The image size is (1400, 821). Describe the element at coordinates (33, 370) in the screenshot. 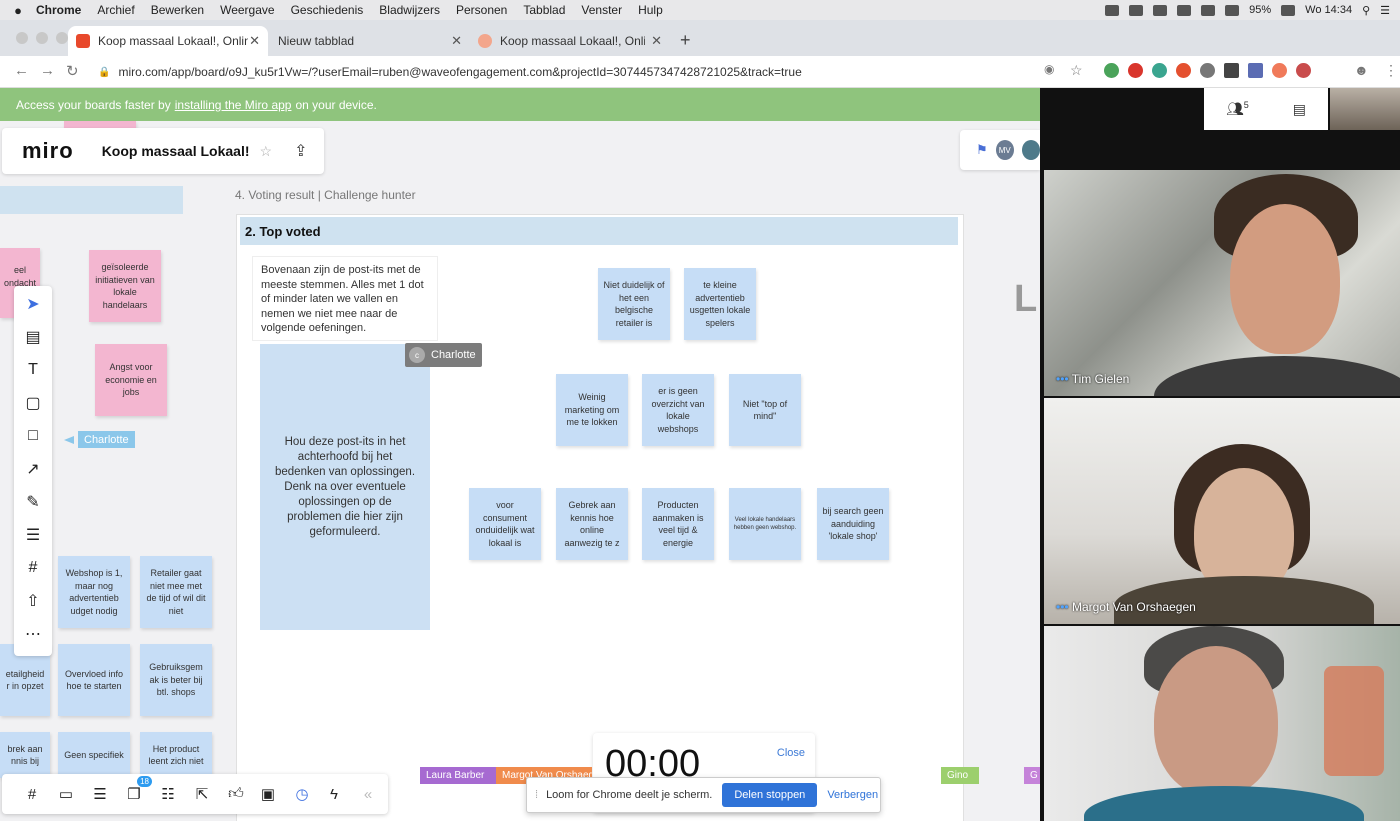

I see `text-icon: T` at that location.